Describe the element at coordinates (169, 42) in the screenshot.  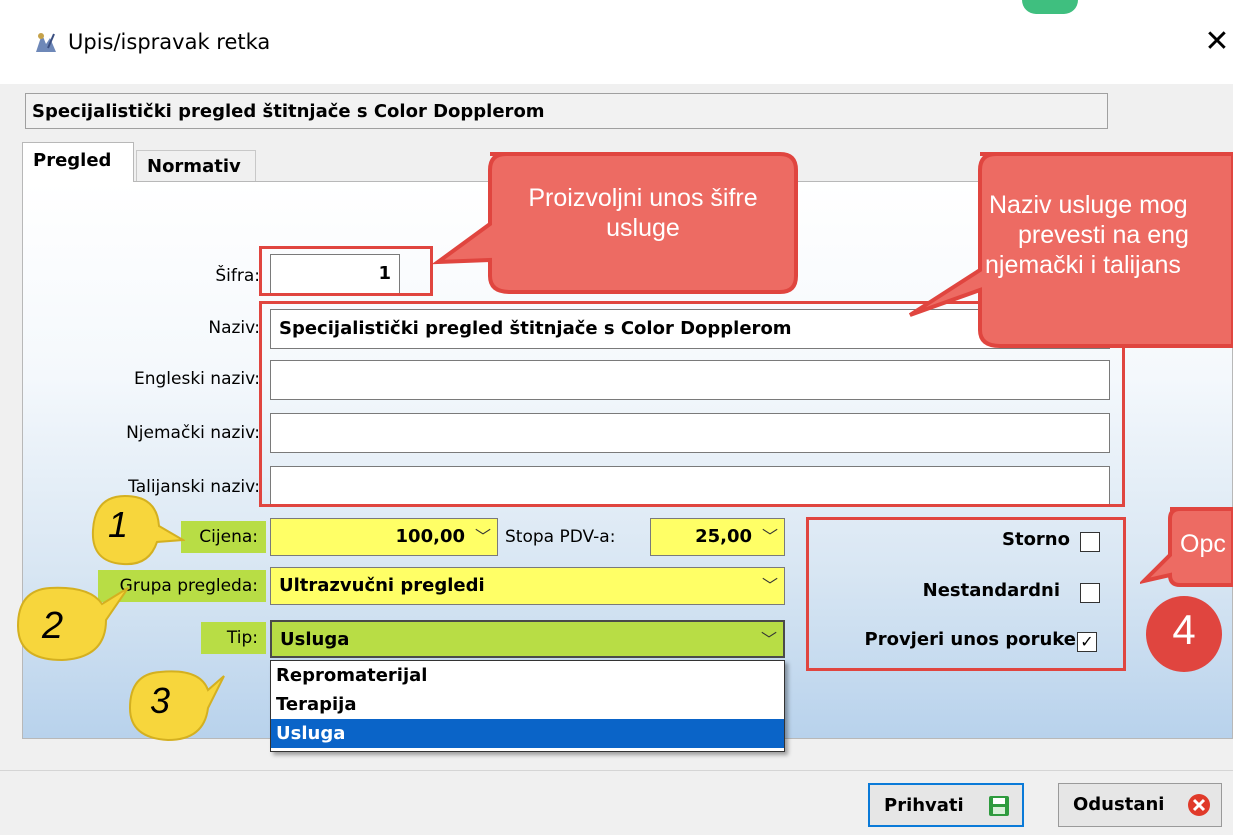
I see `window-title: Upis/ispravak retka` at that location.